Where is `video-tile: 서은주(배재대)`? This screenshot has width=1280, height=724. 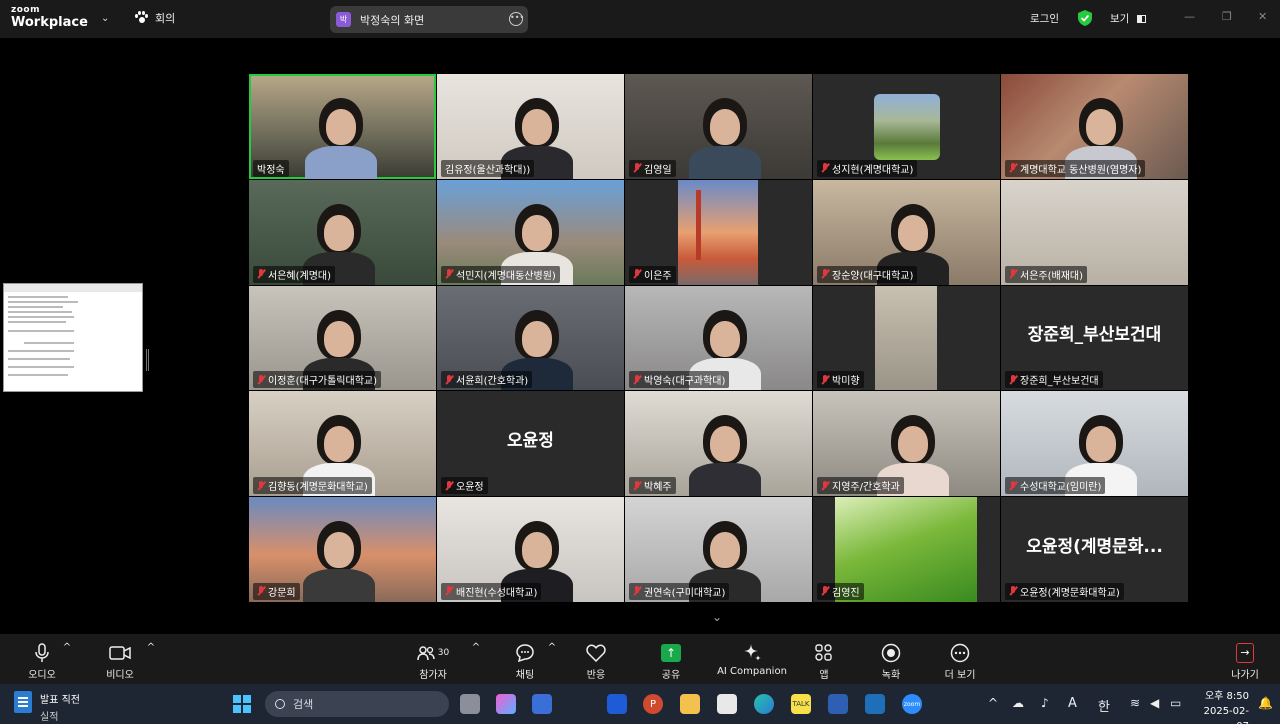
video-tile: 서은주(배재대) is located at coordinates (1094, 232).